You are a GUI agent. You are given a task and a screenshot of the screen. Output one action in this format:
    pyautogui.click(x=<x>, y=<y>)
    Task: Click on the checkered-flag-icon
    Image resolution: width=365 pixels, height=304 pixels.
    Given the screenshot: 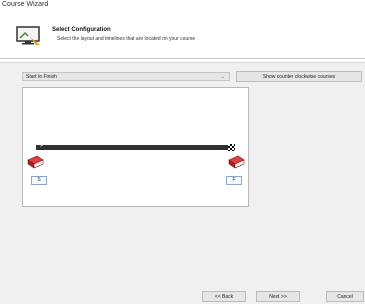 What is the action you would take?
    pyautogui.click(x=231, y=147)
    